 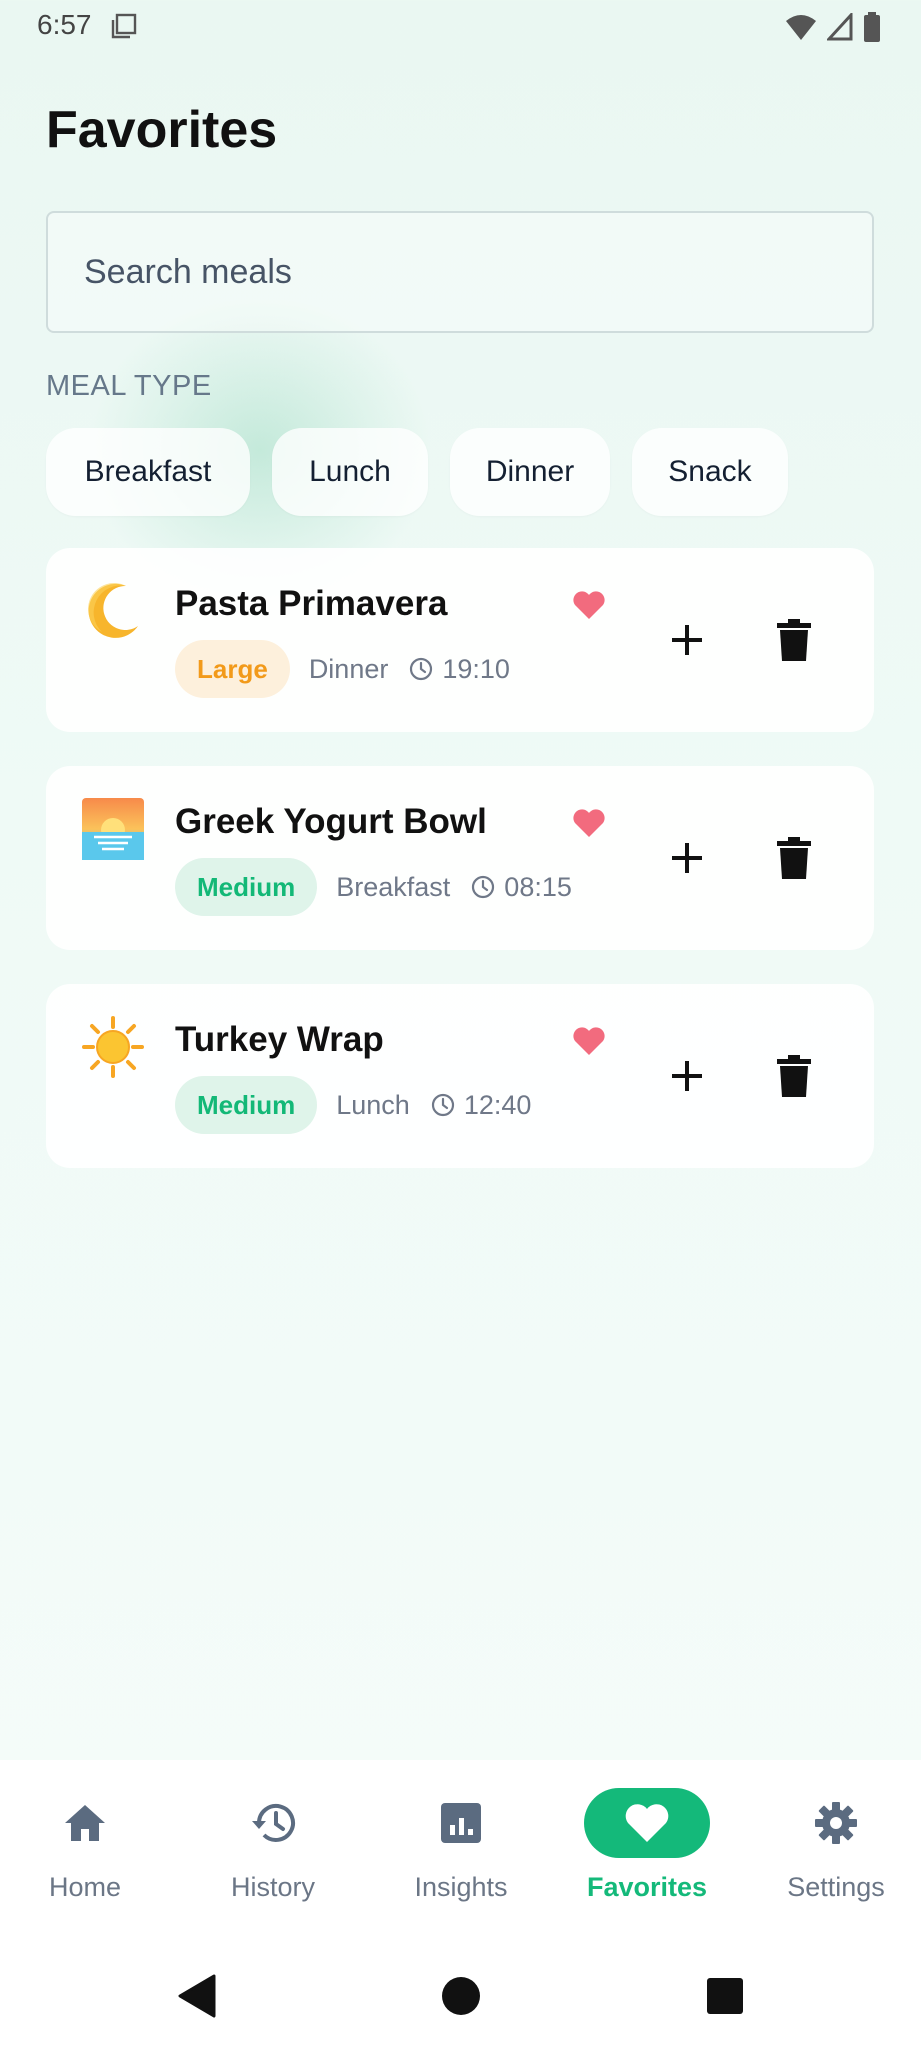 What do you see at coordinates (497, 1104) in the screenshot?
I see `meal-time: 12:40` at bounding box center [497, 1104].